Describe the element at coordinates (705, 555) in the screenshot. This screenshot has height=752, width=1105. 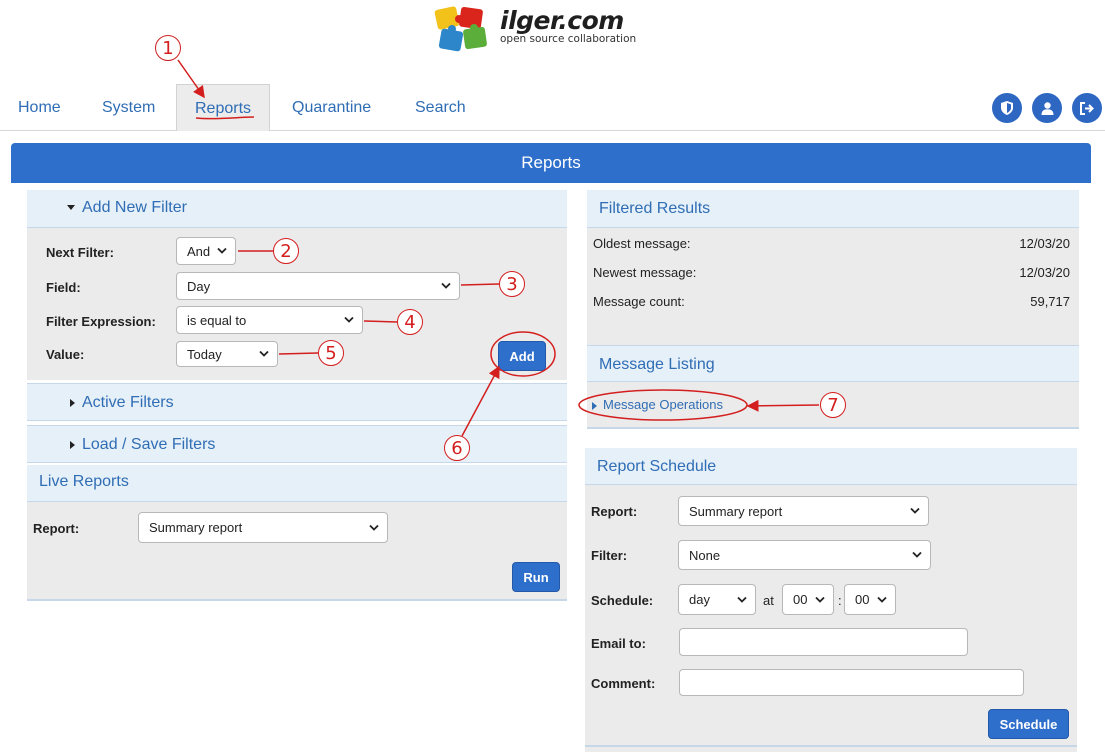
I see `schedule-filter-value: None` at that location.